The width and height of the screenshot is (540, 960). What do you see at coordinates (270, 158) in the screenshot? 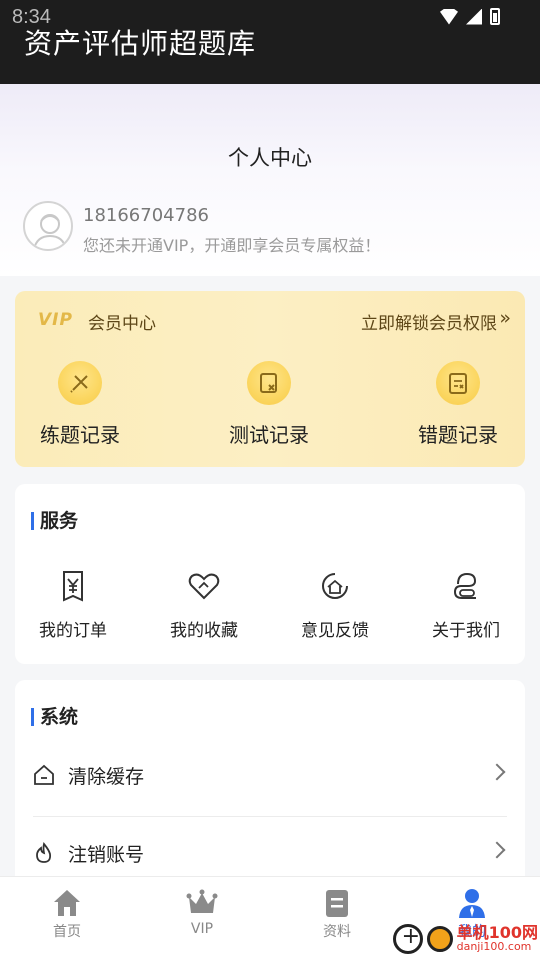
I see `page-title: 个人中心` at bounding box center [270, 158].